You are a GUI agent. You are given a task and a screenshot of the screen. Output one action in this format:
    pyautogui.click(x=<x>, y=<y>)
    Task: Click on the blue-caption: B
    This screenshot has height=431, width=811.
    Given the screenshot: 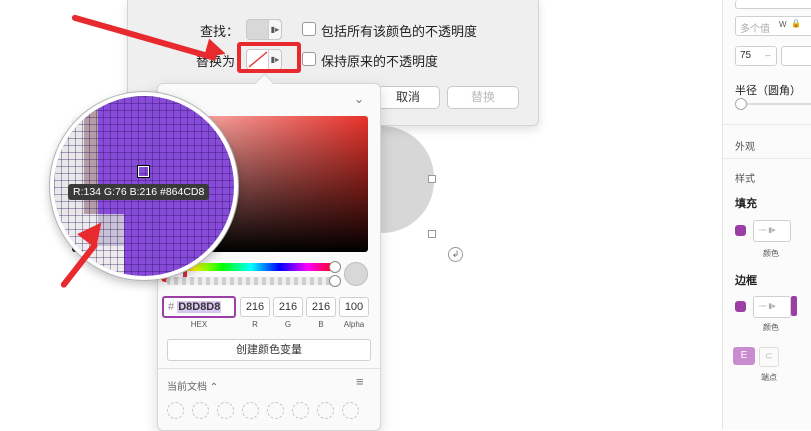 What is the action you would take?
    pyautogui.click(x=321, y=324)
    